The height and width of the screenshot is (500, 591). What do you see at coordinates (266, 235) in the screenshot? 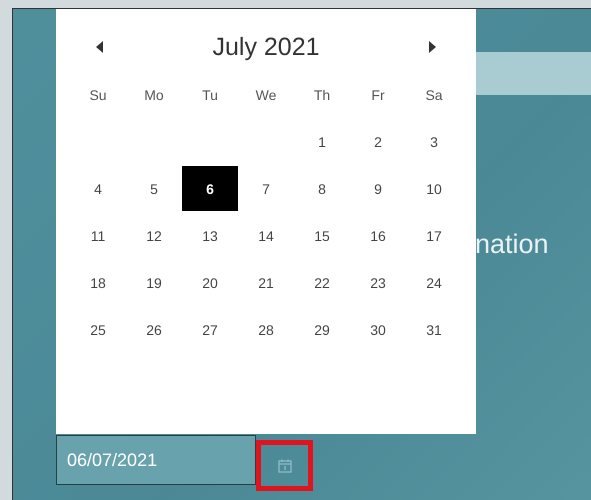
I see `calendar-day: 14` at bounding box center [266, 235].